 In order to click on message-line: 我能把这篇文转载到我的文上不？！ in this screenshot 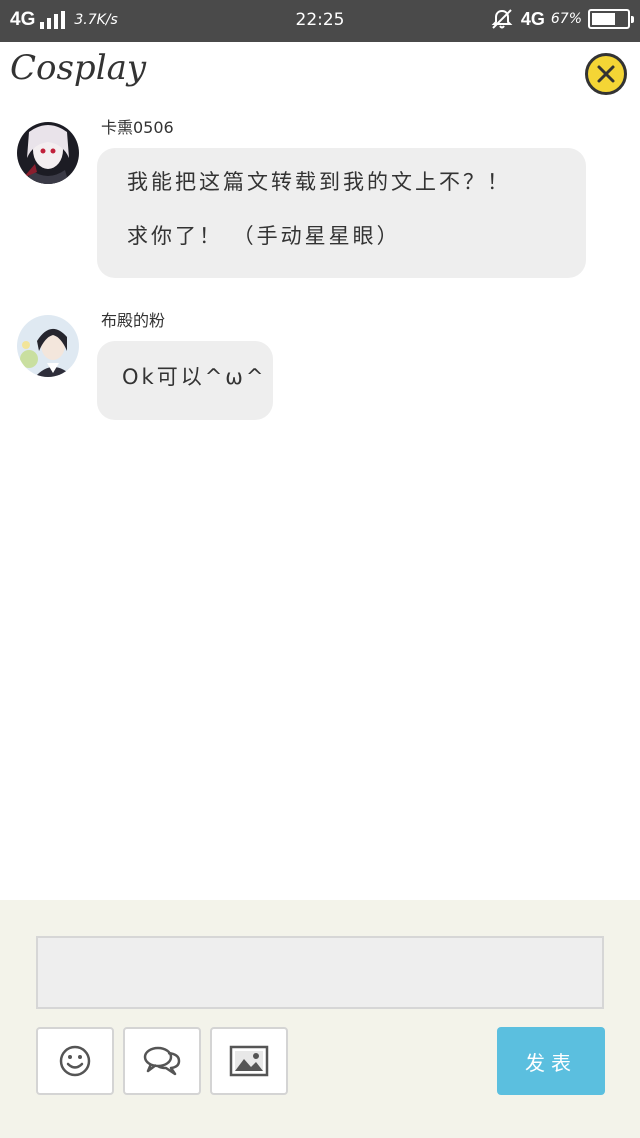, I will do `click(319, 182)`.